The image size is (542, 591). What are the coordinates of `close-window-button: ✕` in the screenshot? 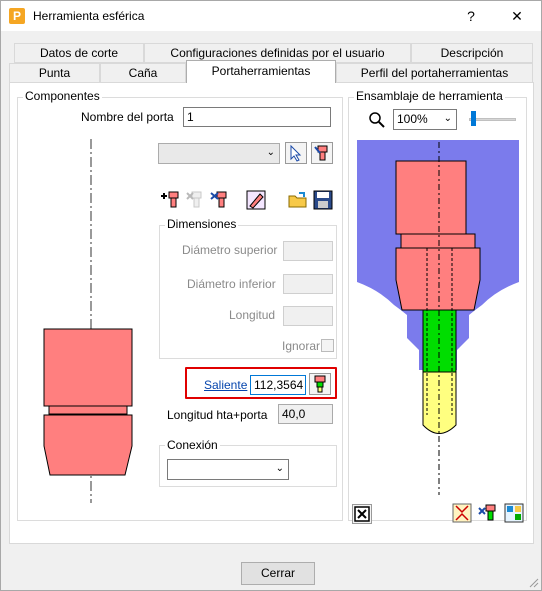 It's located at (517, 16).